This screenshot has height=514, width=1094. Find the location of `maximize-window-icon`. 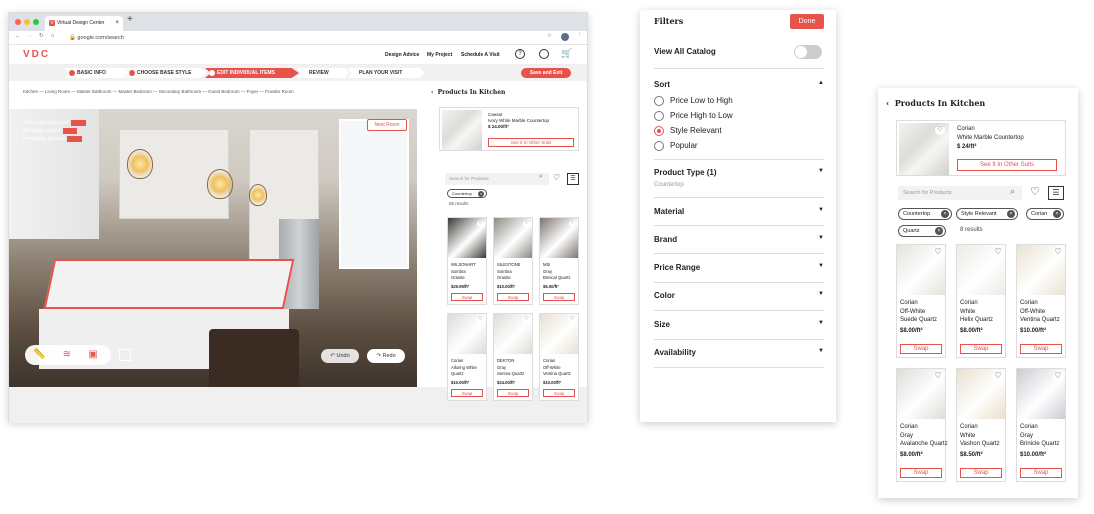

maximize-window-icon is located at coordinates (36, 22).